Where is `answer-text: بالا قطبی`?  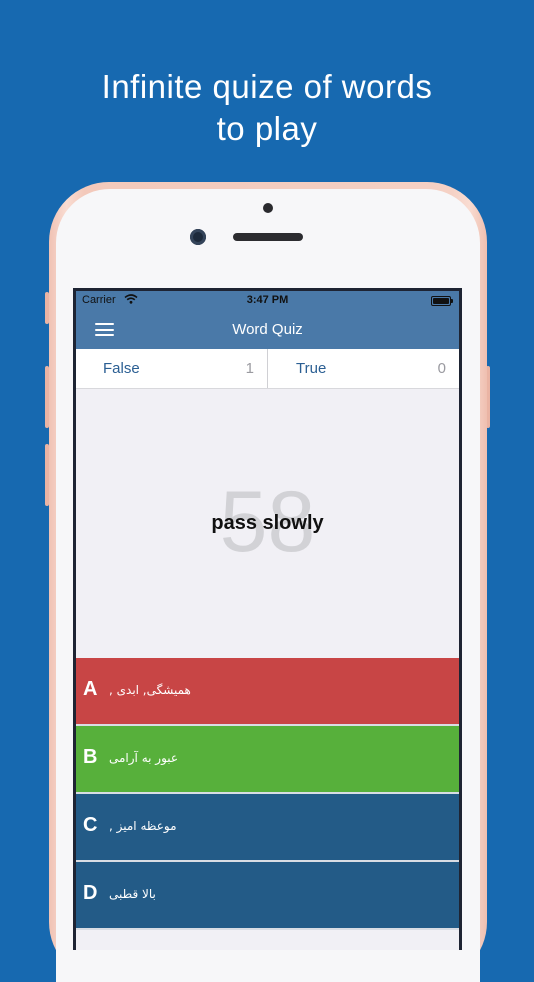
answer-text: بالا قطبی is located at coordinates (132, 894).